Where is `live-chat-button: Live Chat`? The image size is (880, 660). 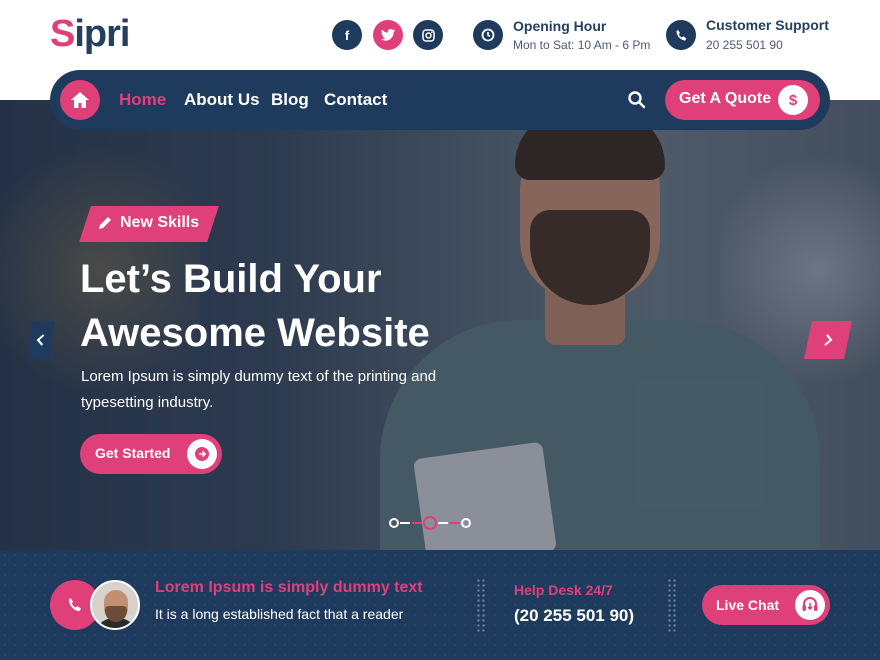
live-chat-button: Live Chat is located at coordinates (766, 605).